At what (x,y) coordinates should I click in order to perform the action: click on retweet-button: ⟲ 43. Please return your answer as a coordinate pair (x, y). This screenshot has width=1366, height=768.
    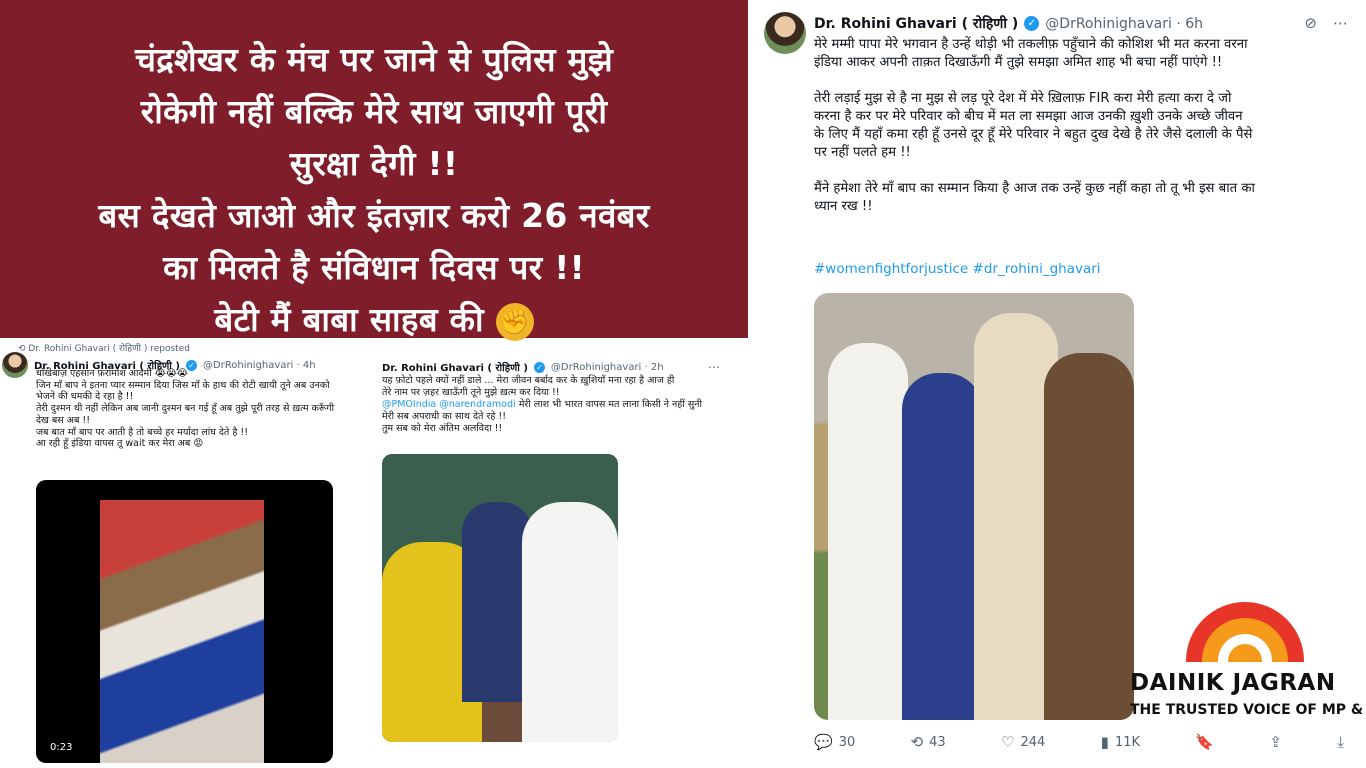
    Looking at the image, I should click on (928, 742).